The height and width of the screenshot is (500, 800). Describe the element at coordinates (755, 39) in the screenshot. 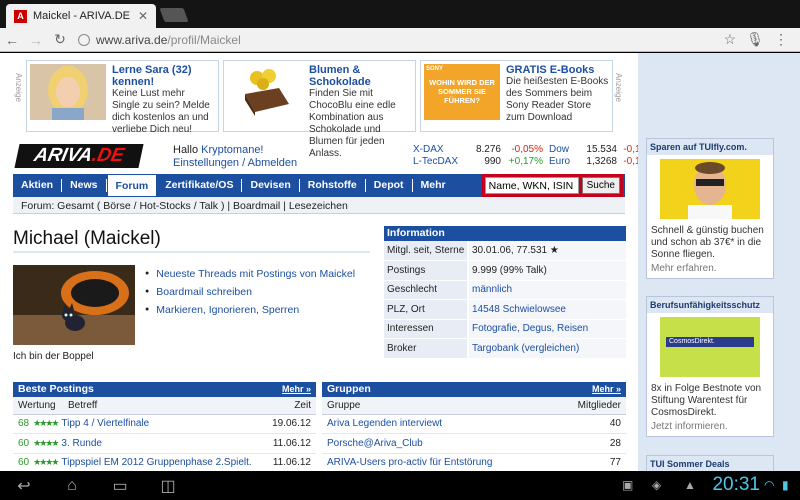

I see `microphone-icon: 🎙` at that location.